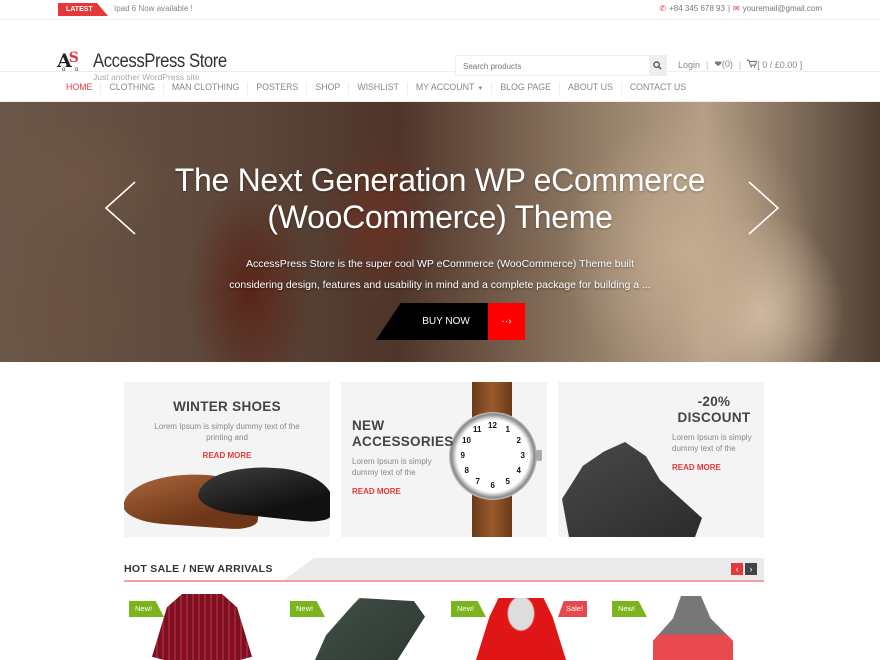  Describe the element at coordinates (492, 425) in the screenshot. I see `watch-numeral: 12` at that location.